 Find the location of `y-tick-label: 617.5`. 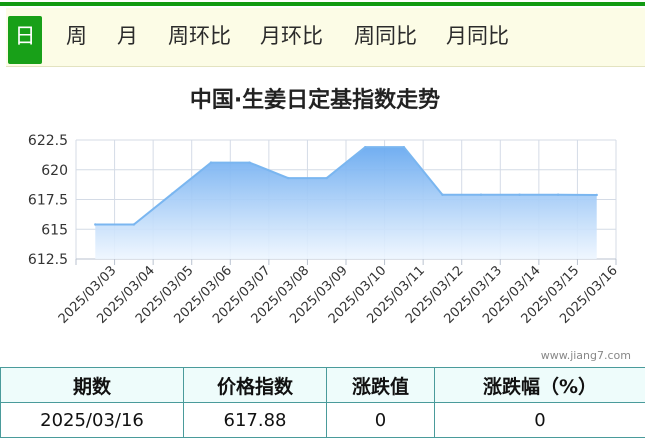

y-tick-label: 617.5 is located at coordinates (48, 201).